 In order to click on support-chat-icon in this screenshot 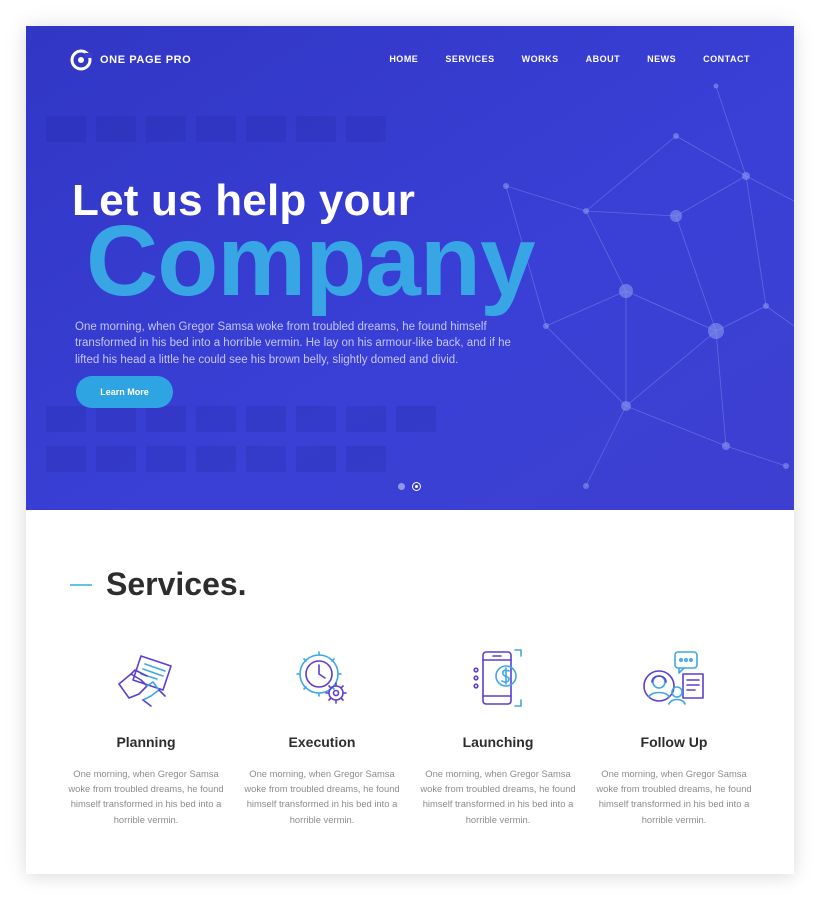, I will do `click(673, 678)`.